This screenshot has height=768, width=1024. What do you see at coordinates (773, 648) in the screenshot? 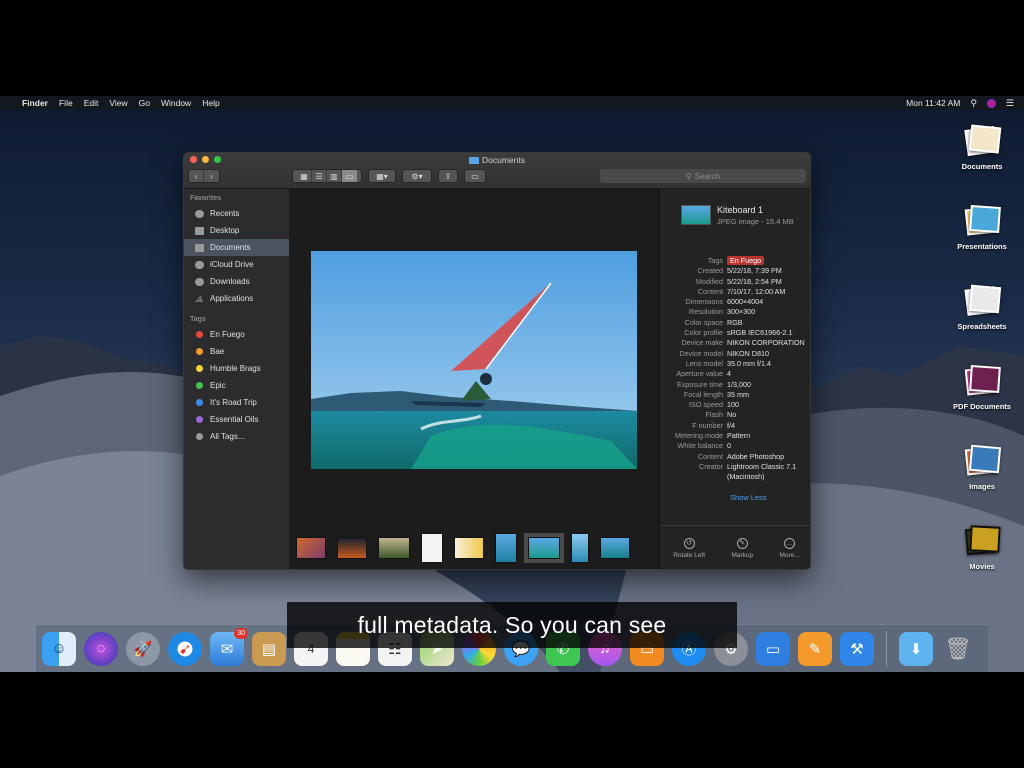
I see `dock-keynote: ▭` at bounding box center [773, 648].